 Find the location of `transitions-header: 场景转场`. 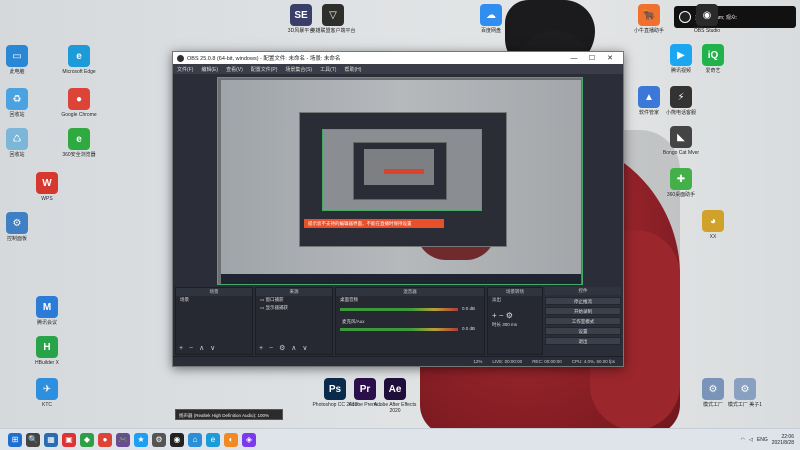

transitions-header: 场景转场 is located at coordinates (515, 292).